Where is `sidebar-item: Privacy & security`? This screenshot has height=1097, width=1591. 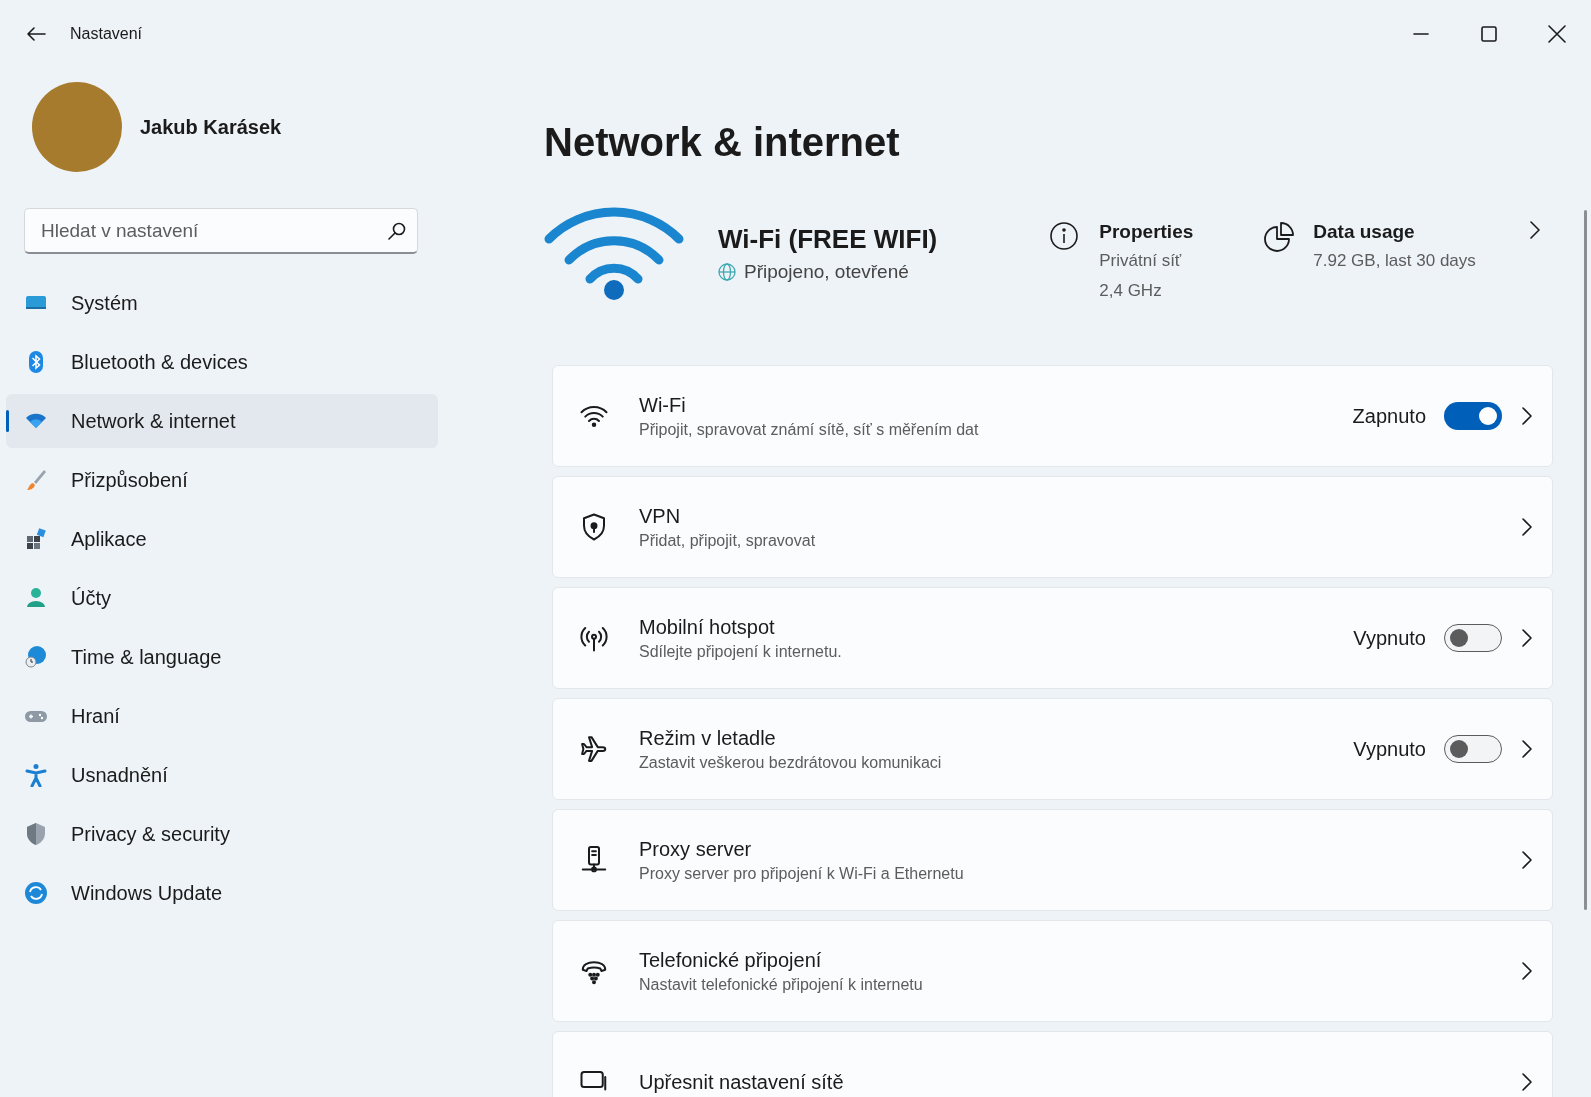
sidebar-item: Privacy & security is located at coordinates (222, 834).